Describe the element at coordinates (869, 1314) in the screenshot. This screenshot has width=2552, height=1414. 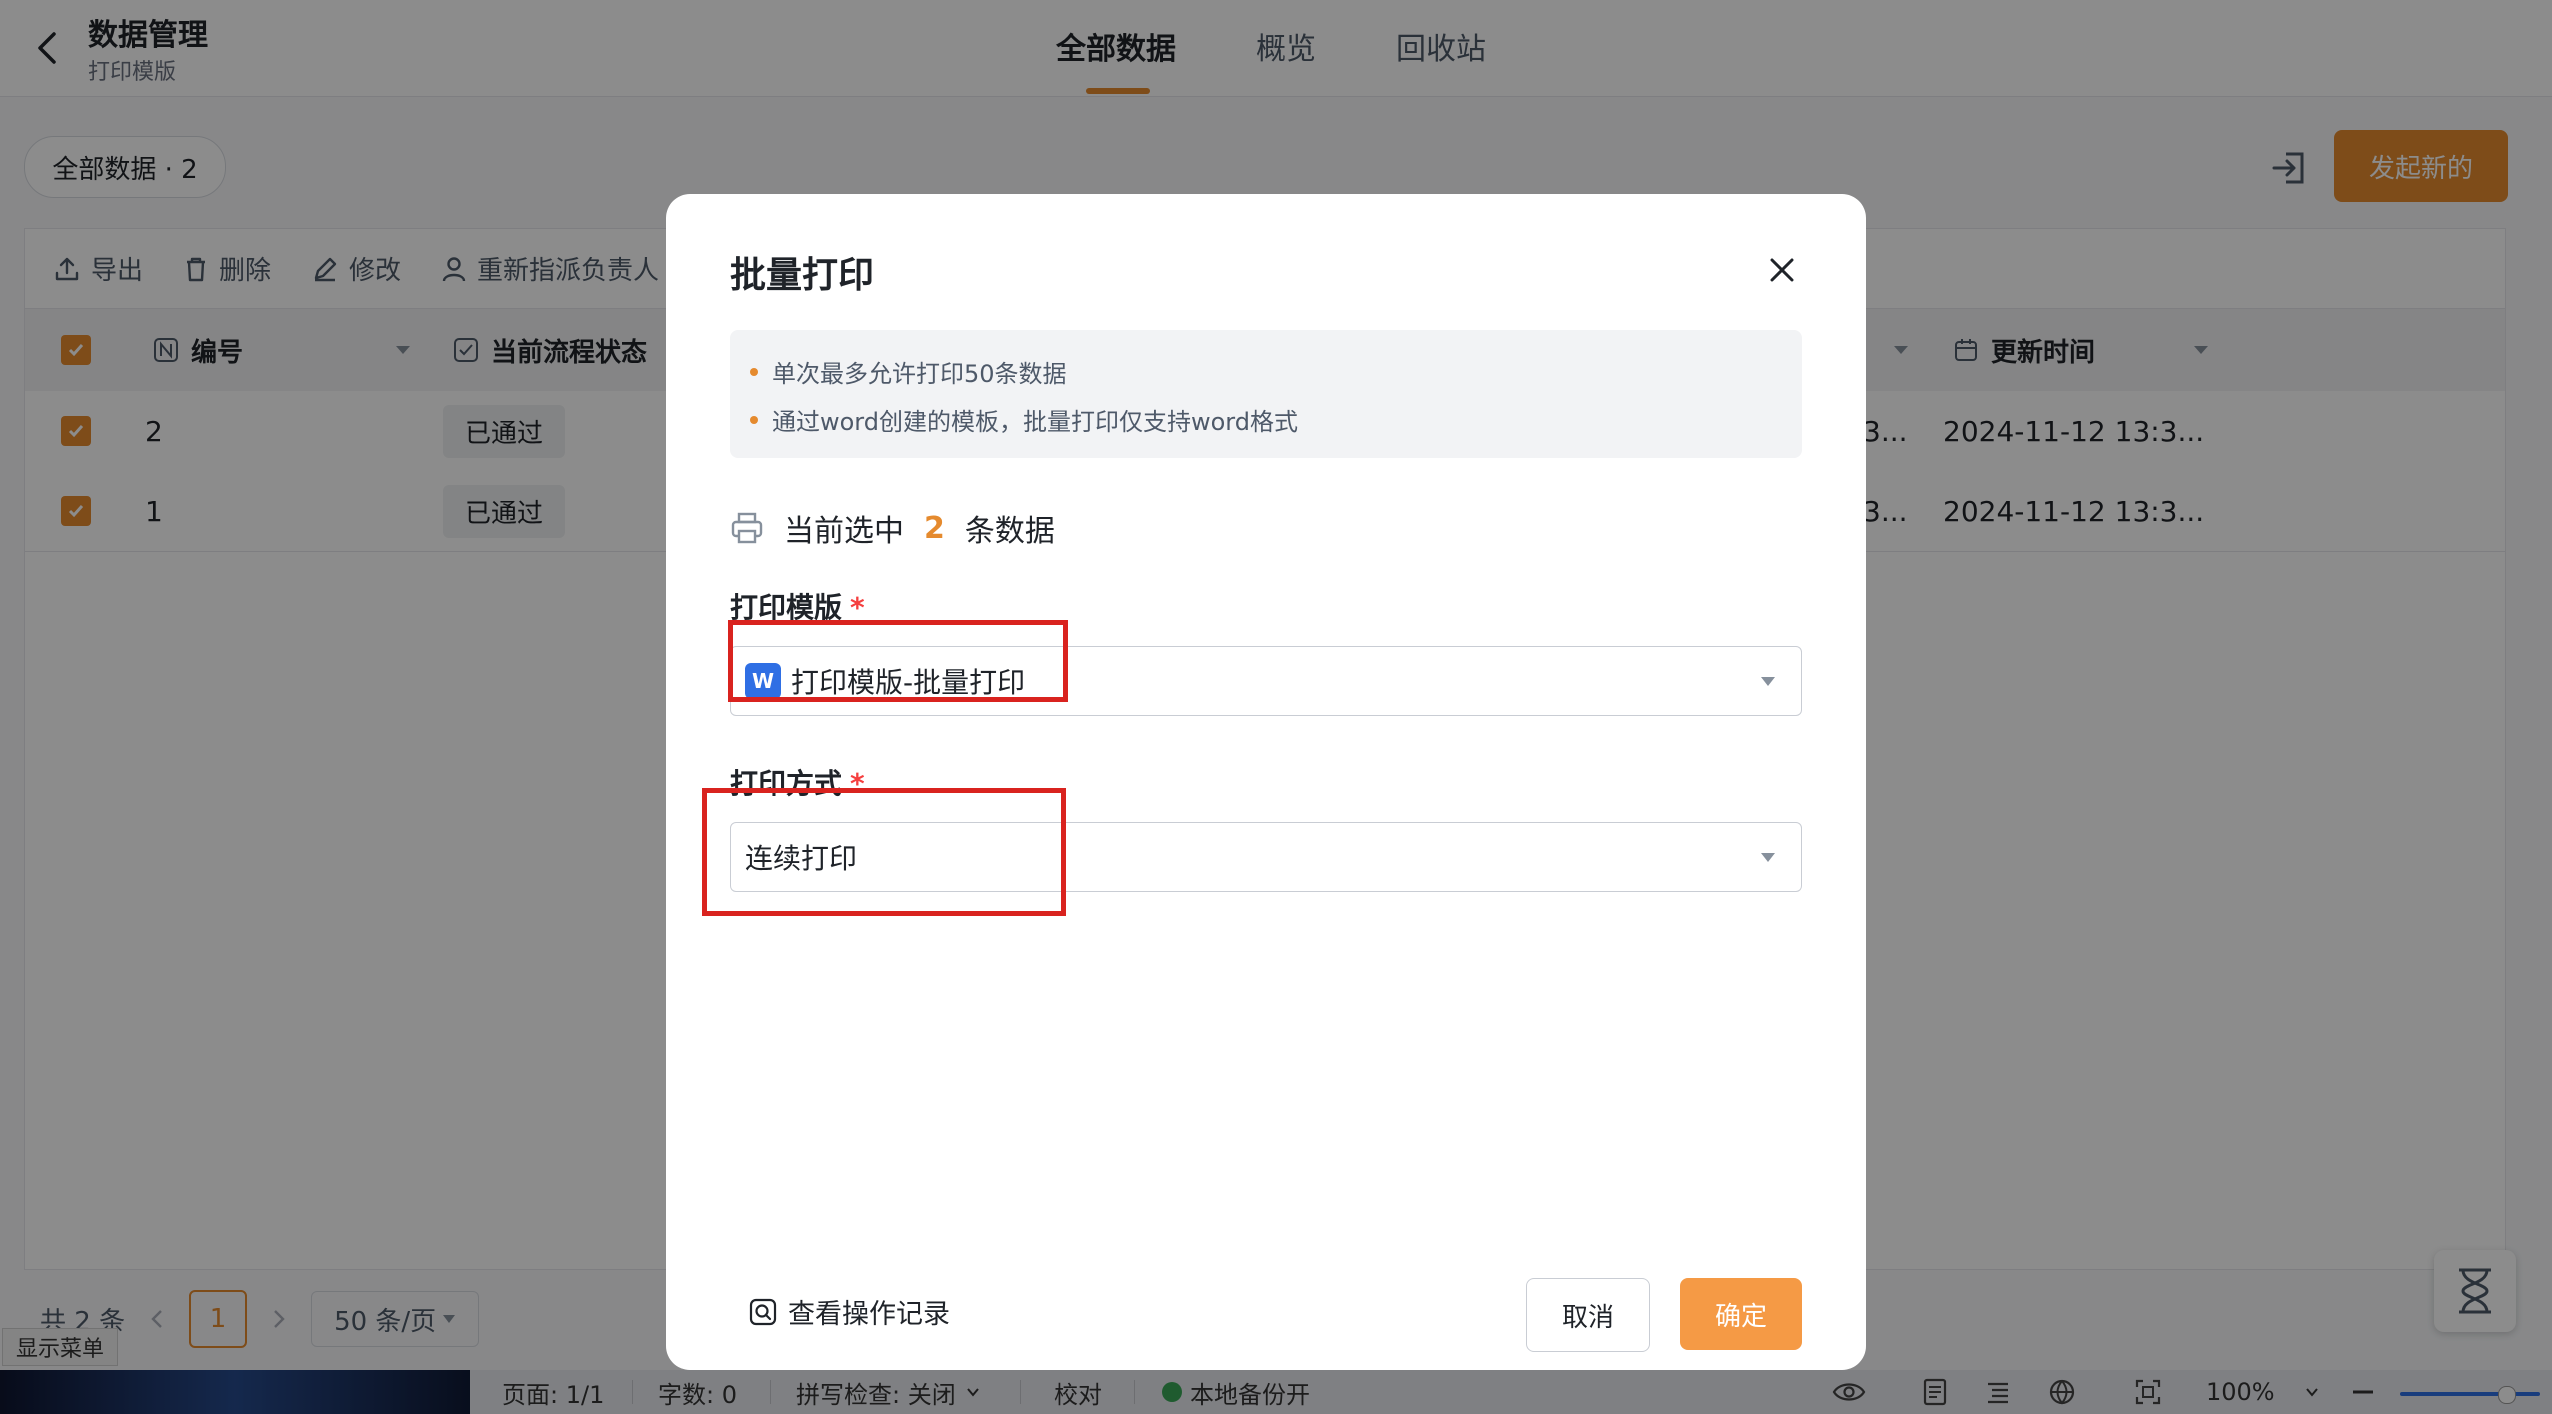
I see `view-log-label: 查看操作记录` at that location.